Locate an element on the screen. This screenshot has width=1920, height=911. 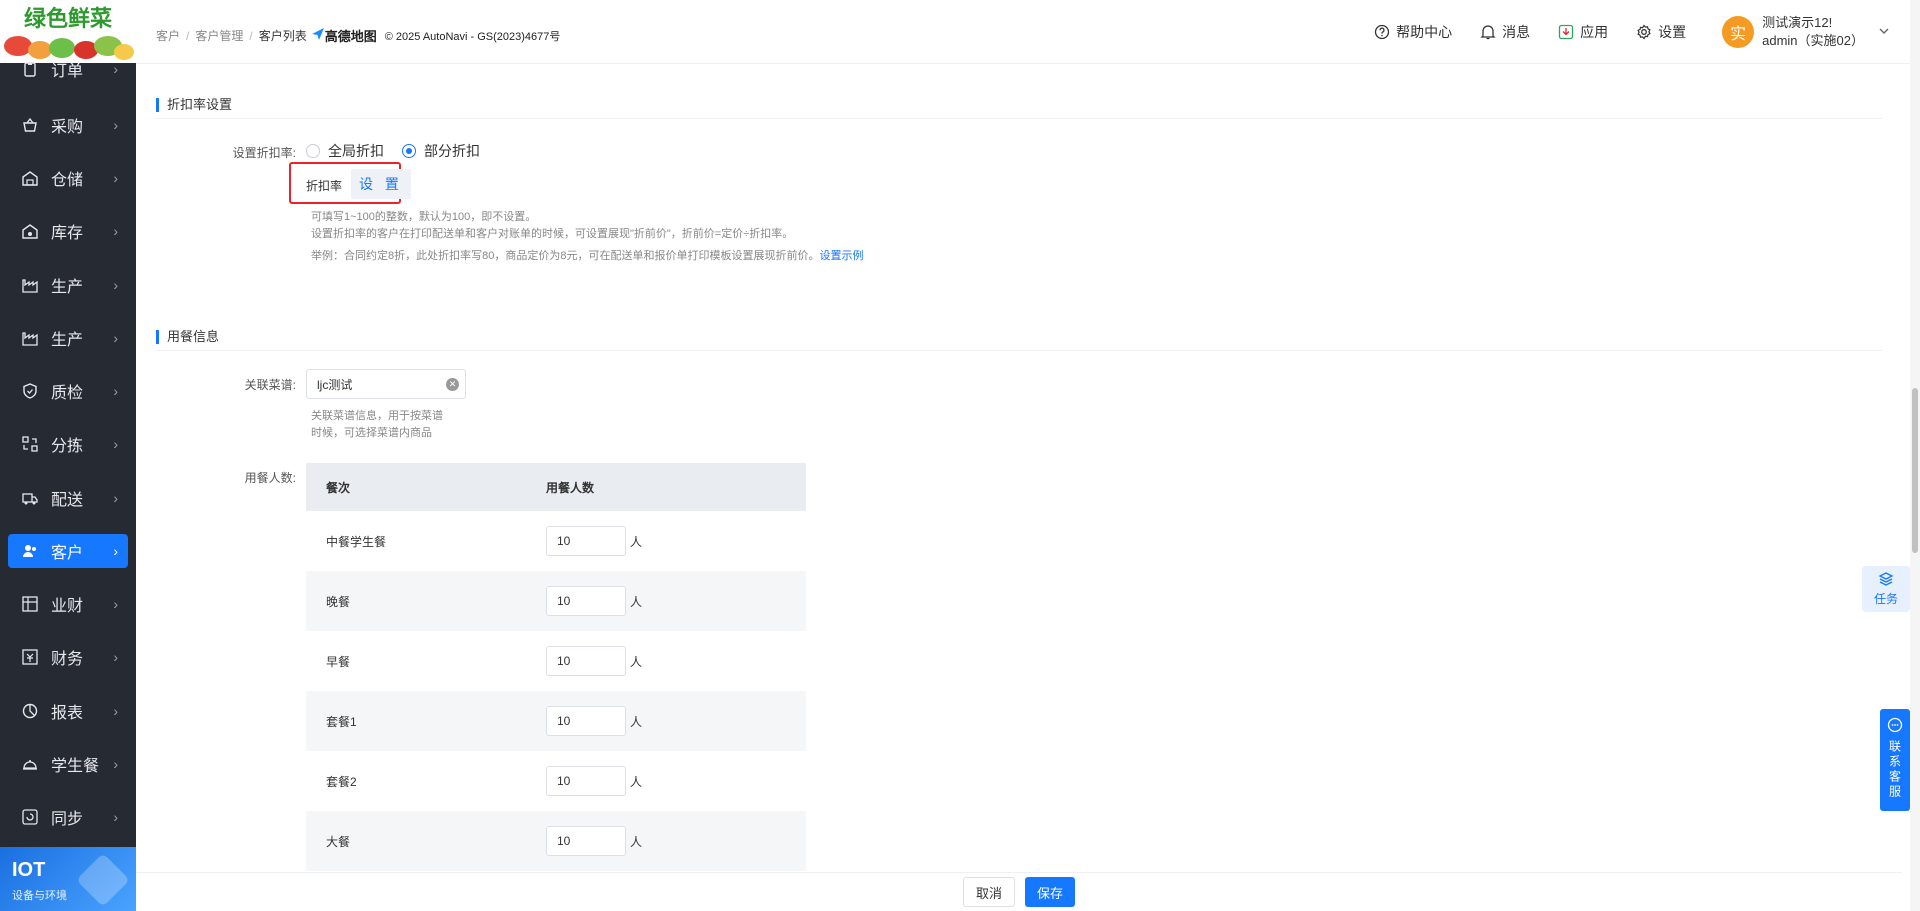
sidebar-item-label: 同步 is located at coordinates (67, 820).